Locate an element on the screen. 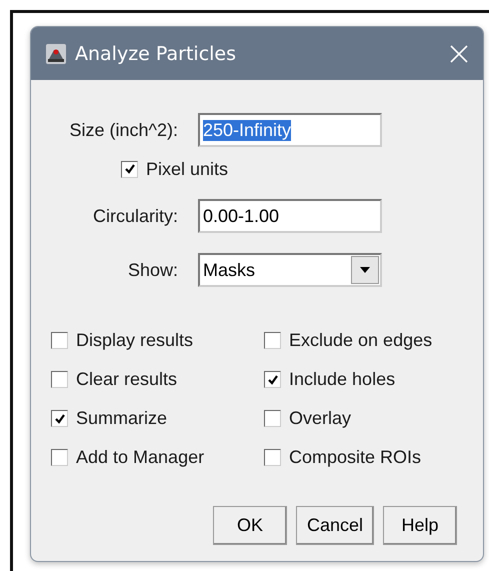 The width and height of the screenshot is (489, 571). field-label: Show: is located at coordinates (152, 270).